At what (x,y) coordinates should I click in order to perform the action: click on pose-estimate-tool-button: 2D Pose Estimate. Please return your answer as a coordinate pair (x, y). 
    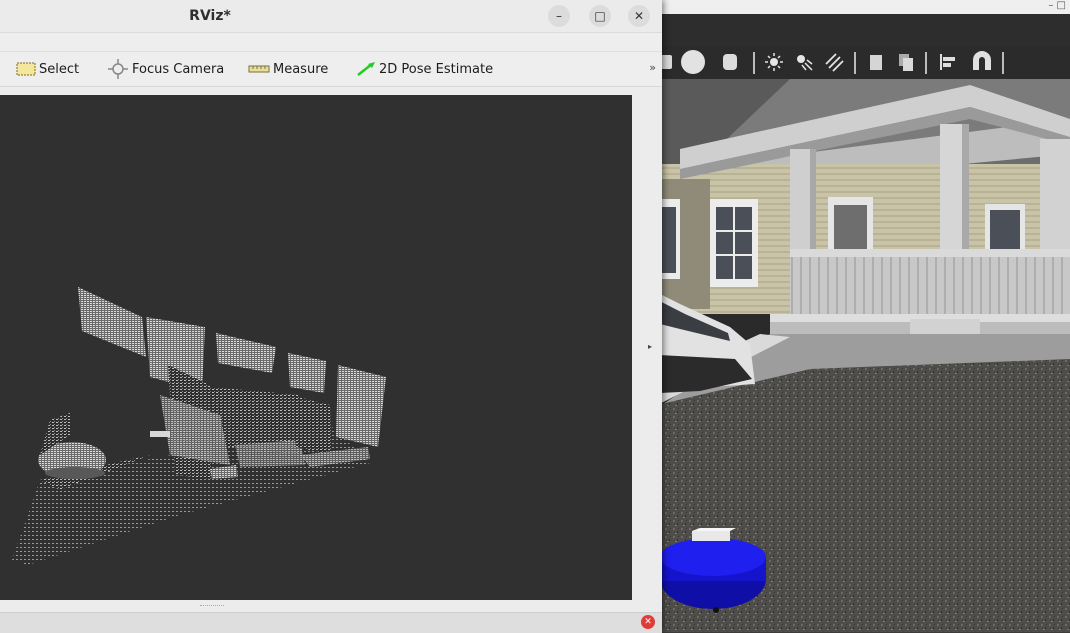
    Looking at the image, I should click on (424, 69).